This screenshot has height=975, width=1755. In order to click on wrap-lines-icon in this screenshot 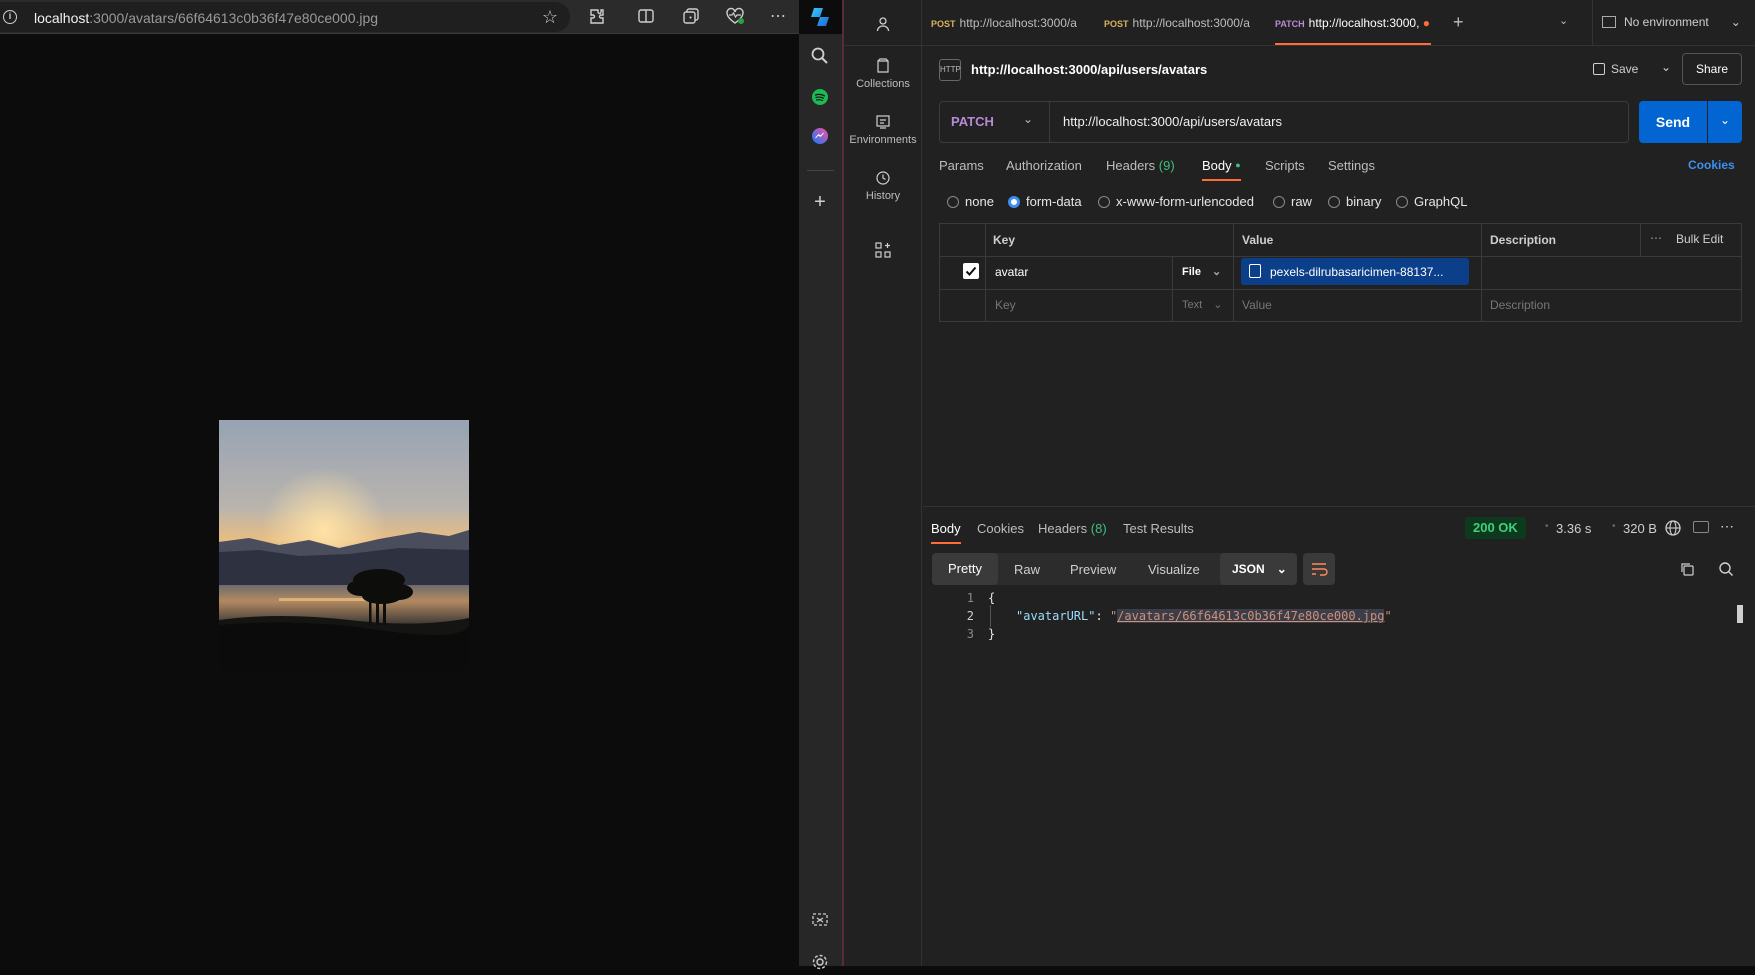, I will do `click(1319, 569)`.